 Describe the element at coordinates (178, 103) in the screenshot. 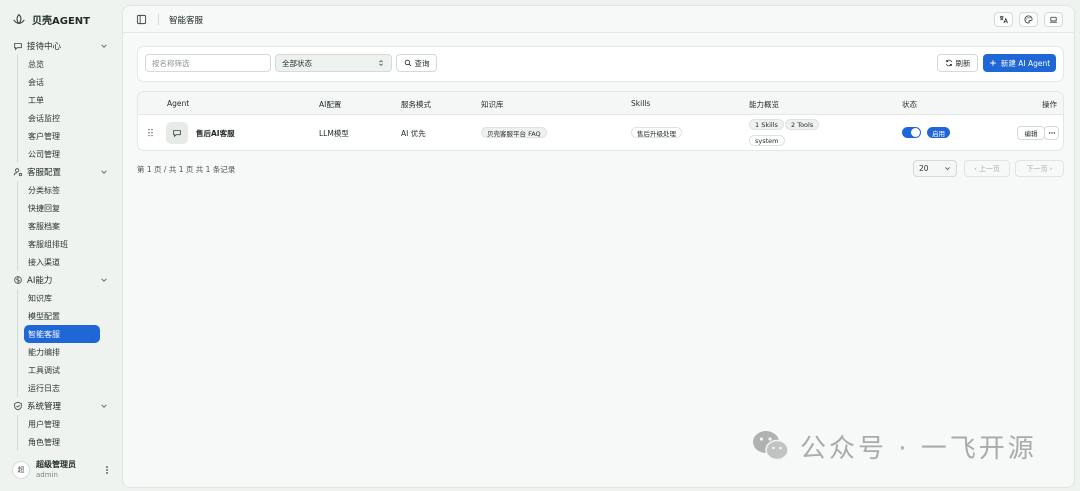

I see `column-header-agent: Agent` at that location.